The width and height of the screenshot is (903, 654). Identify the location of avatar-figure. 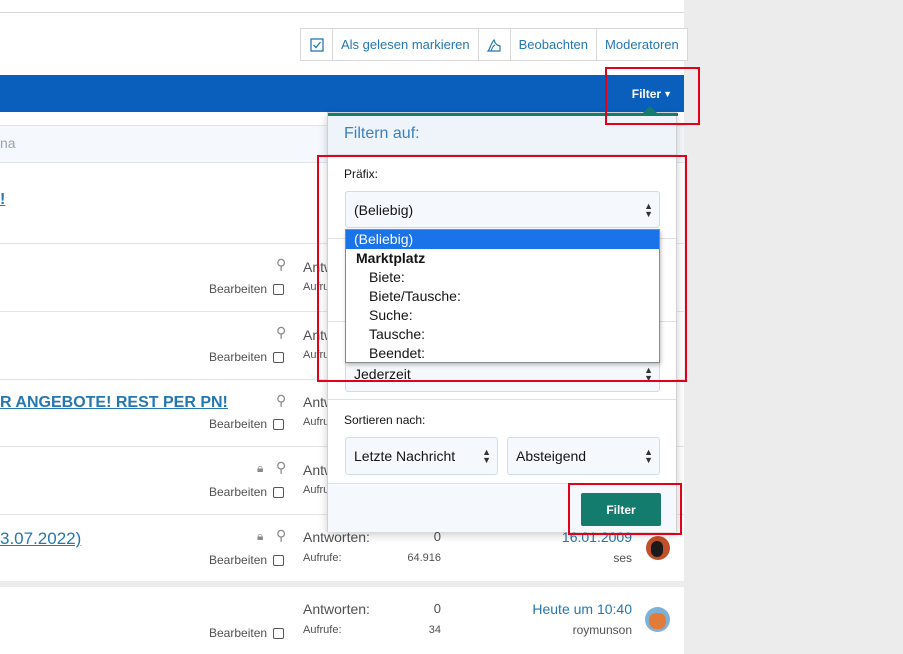
(657, 549).